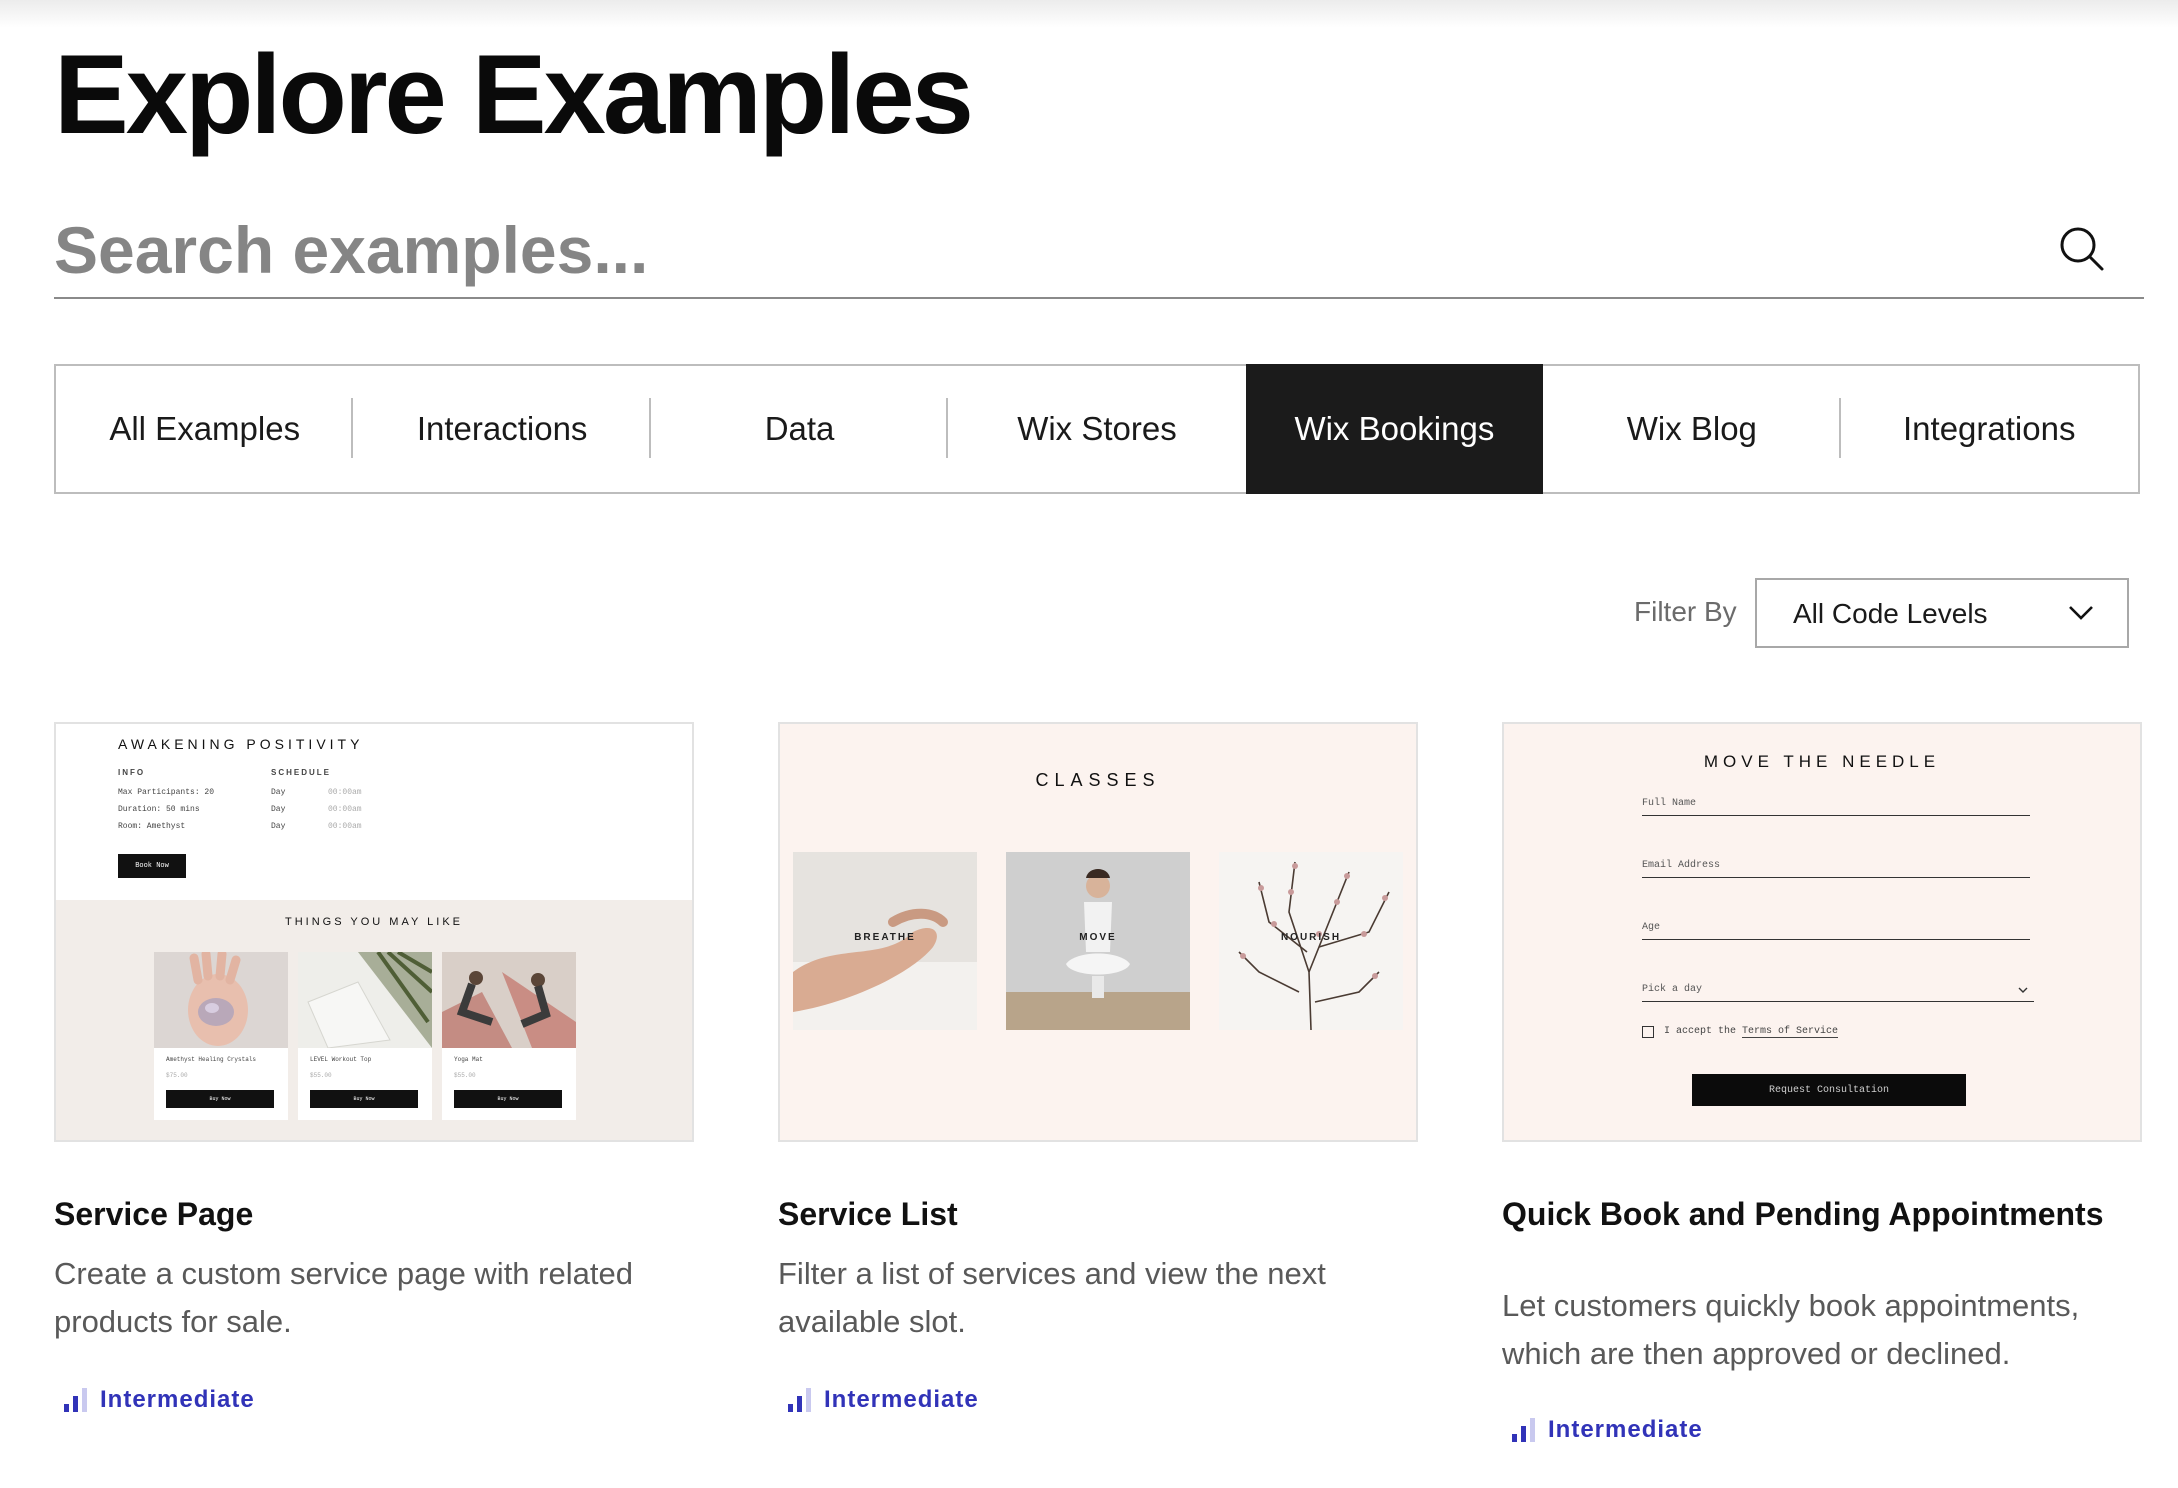 The height and width of the screenshot is (1488, 2178). Describe the element at coordinates (2082, 249) in the screenshot. I see `search-icon` at that location.